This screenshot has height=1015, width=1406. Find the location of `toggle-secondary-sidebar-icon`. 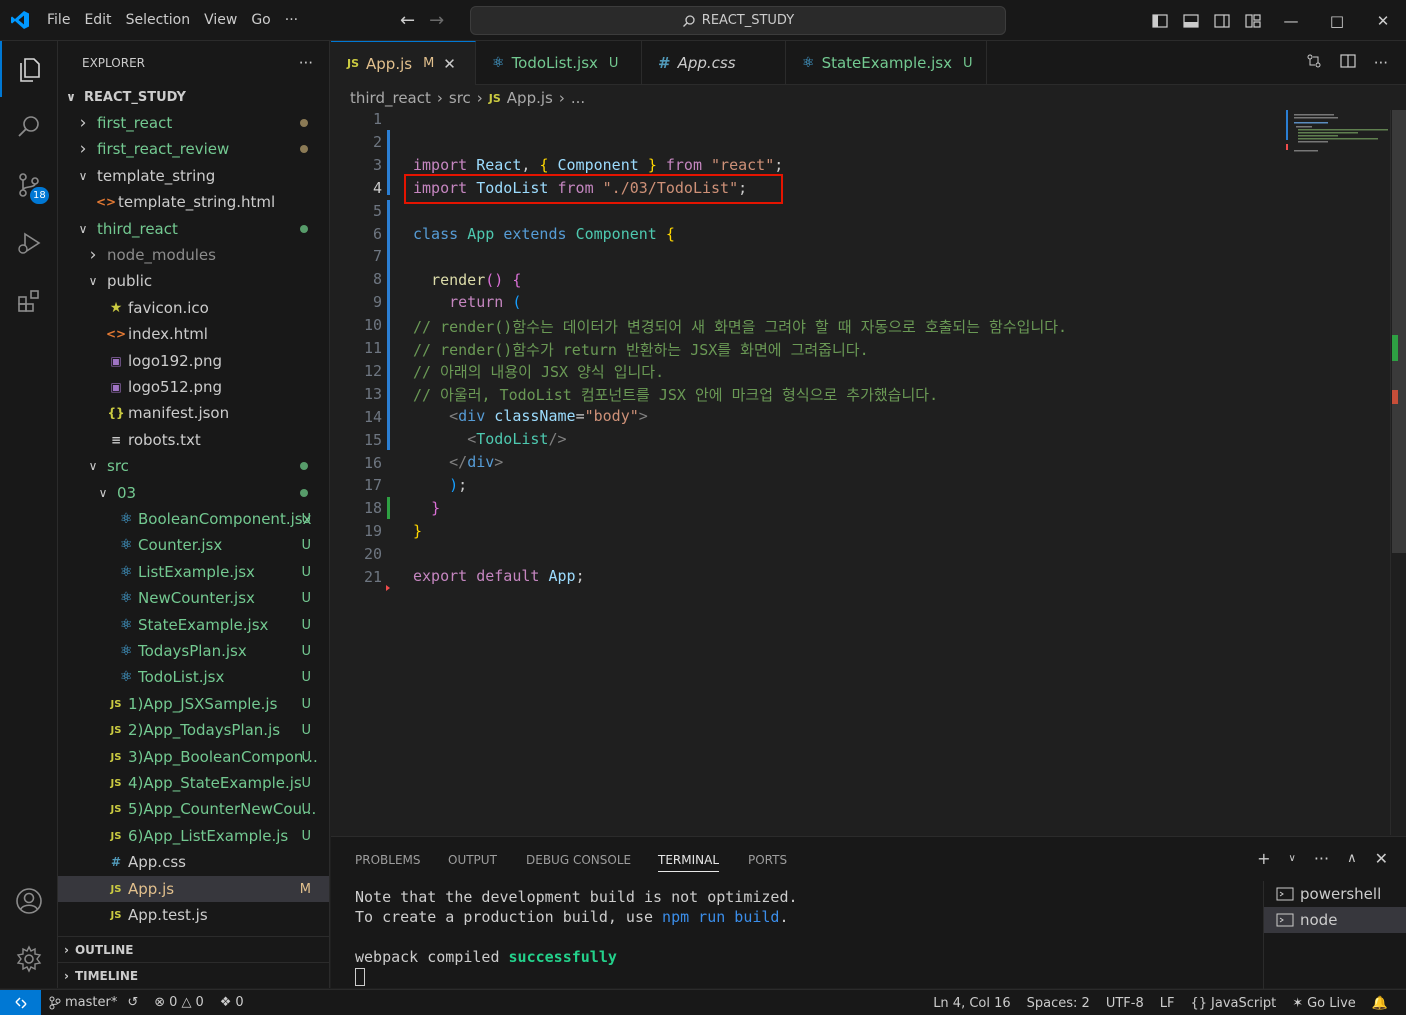

toggle-secondary-sidebar-icon is located at coordinates (1221, 20).